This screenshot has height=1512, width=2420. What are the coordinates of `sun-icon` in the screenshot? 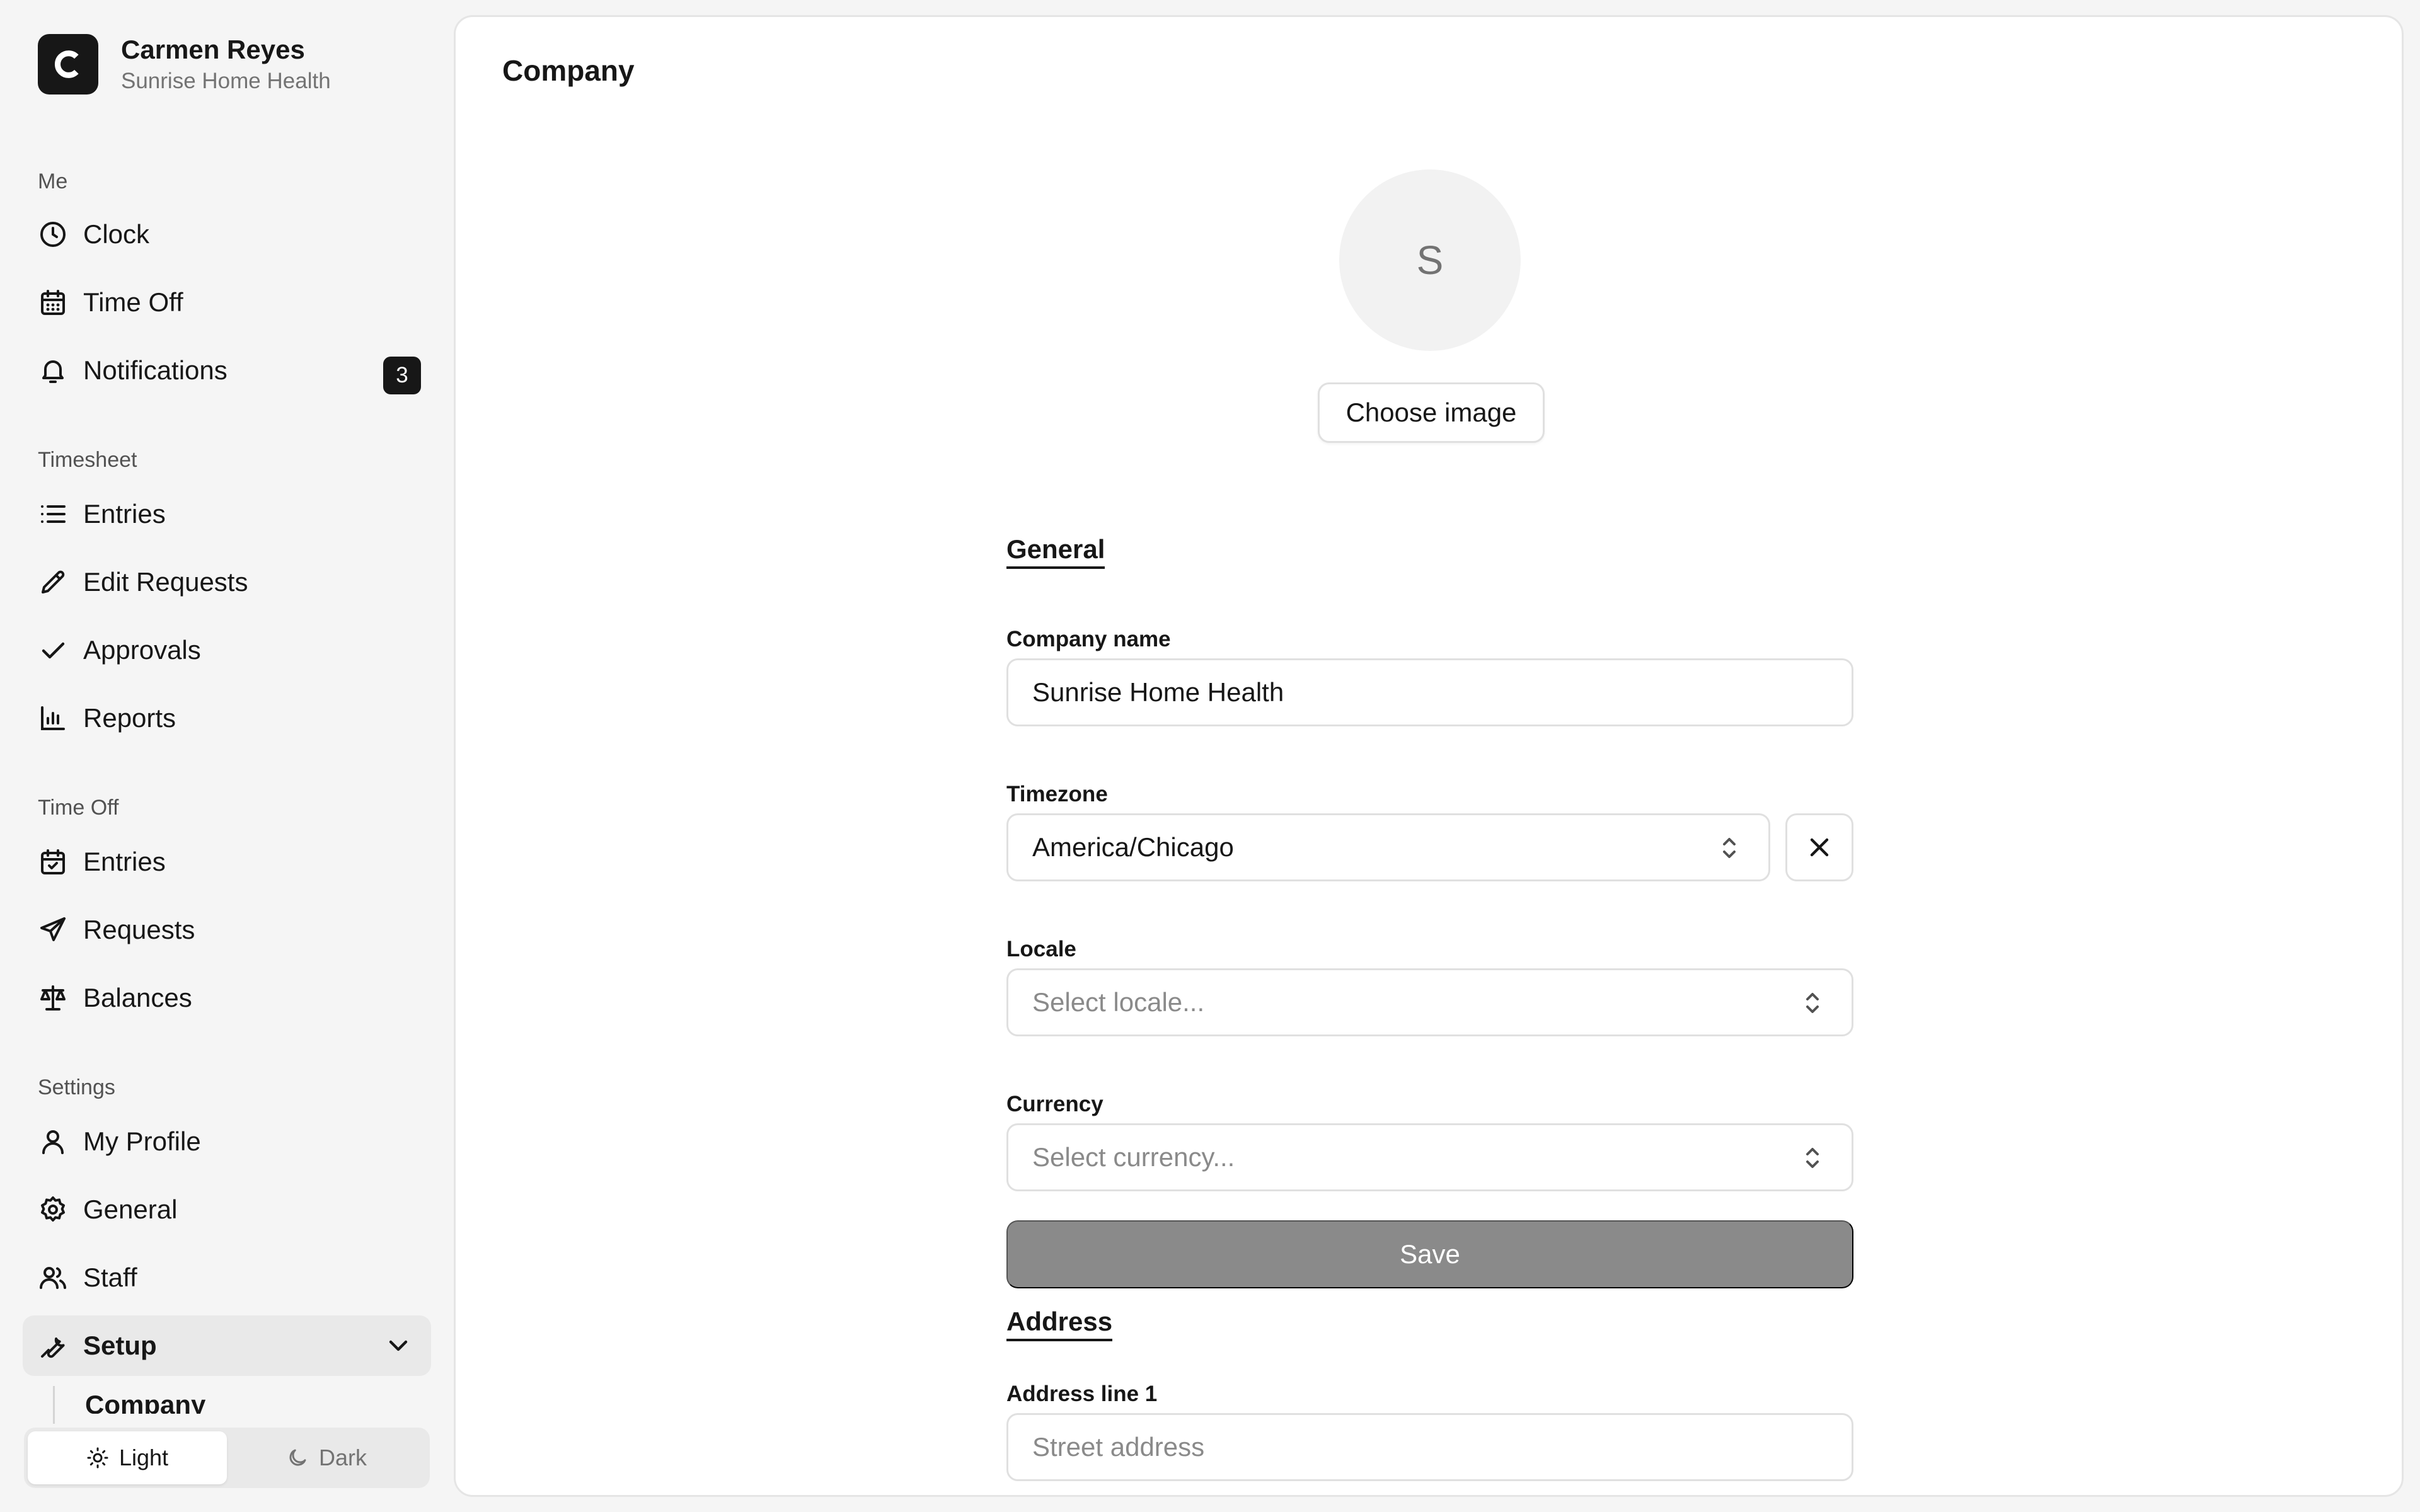 It's located at (98, 1457).